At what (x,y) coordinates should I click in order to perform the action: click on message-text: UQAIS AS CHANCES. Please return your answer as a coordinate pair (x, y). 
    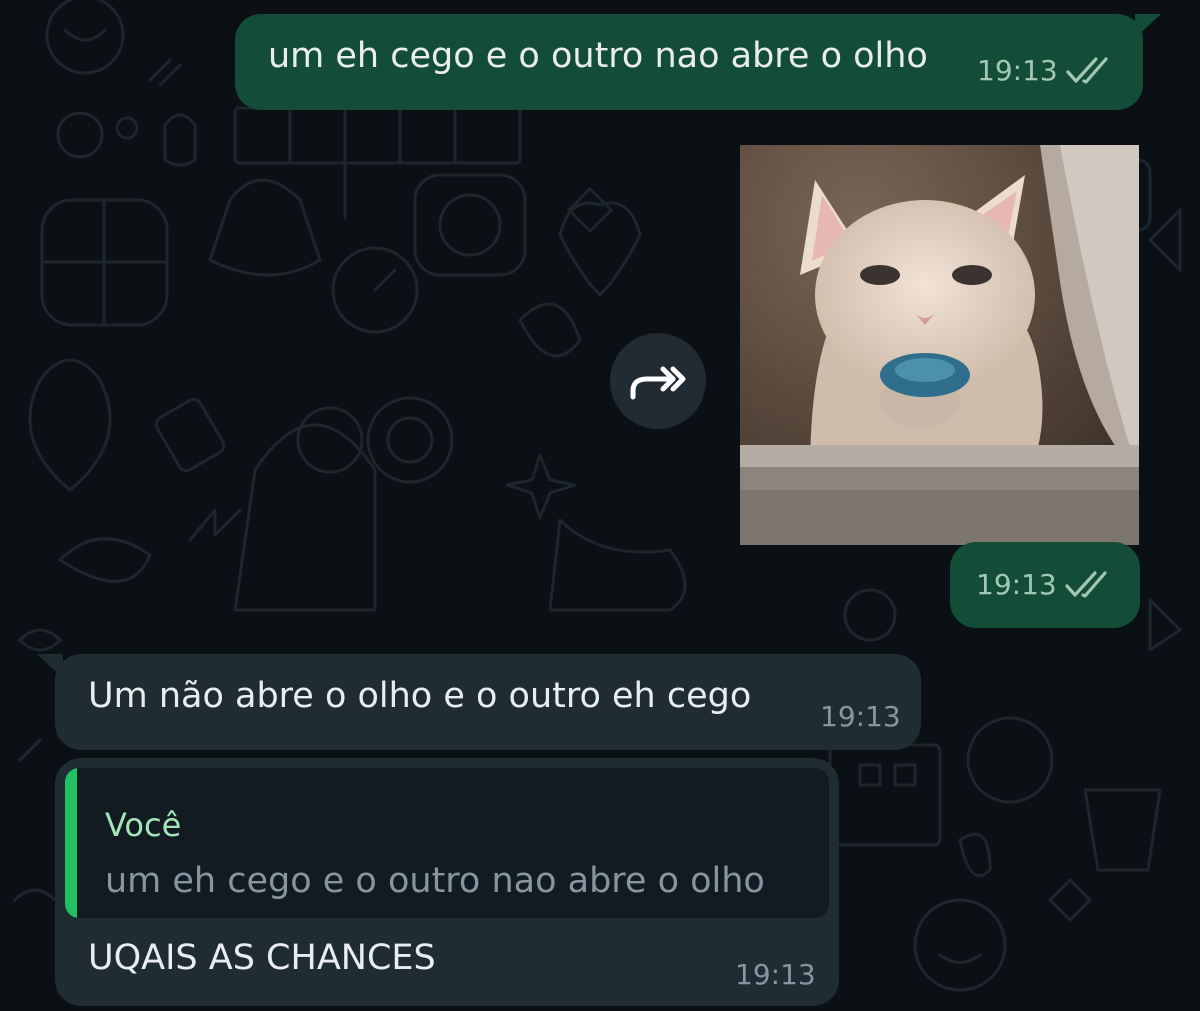
    Looking at the image, I should click on (262, 958).